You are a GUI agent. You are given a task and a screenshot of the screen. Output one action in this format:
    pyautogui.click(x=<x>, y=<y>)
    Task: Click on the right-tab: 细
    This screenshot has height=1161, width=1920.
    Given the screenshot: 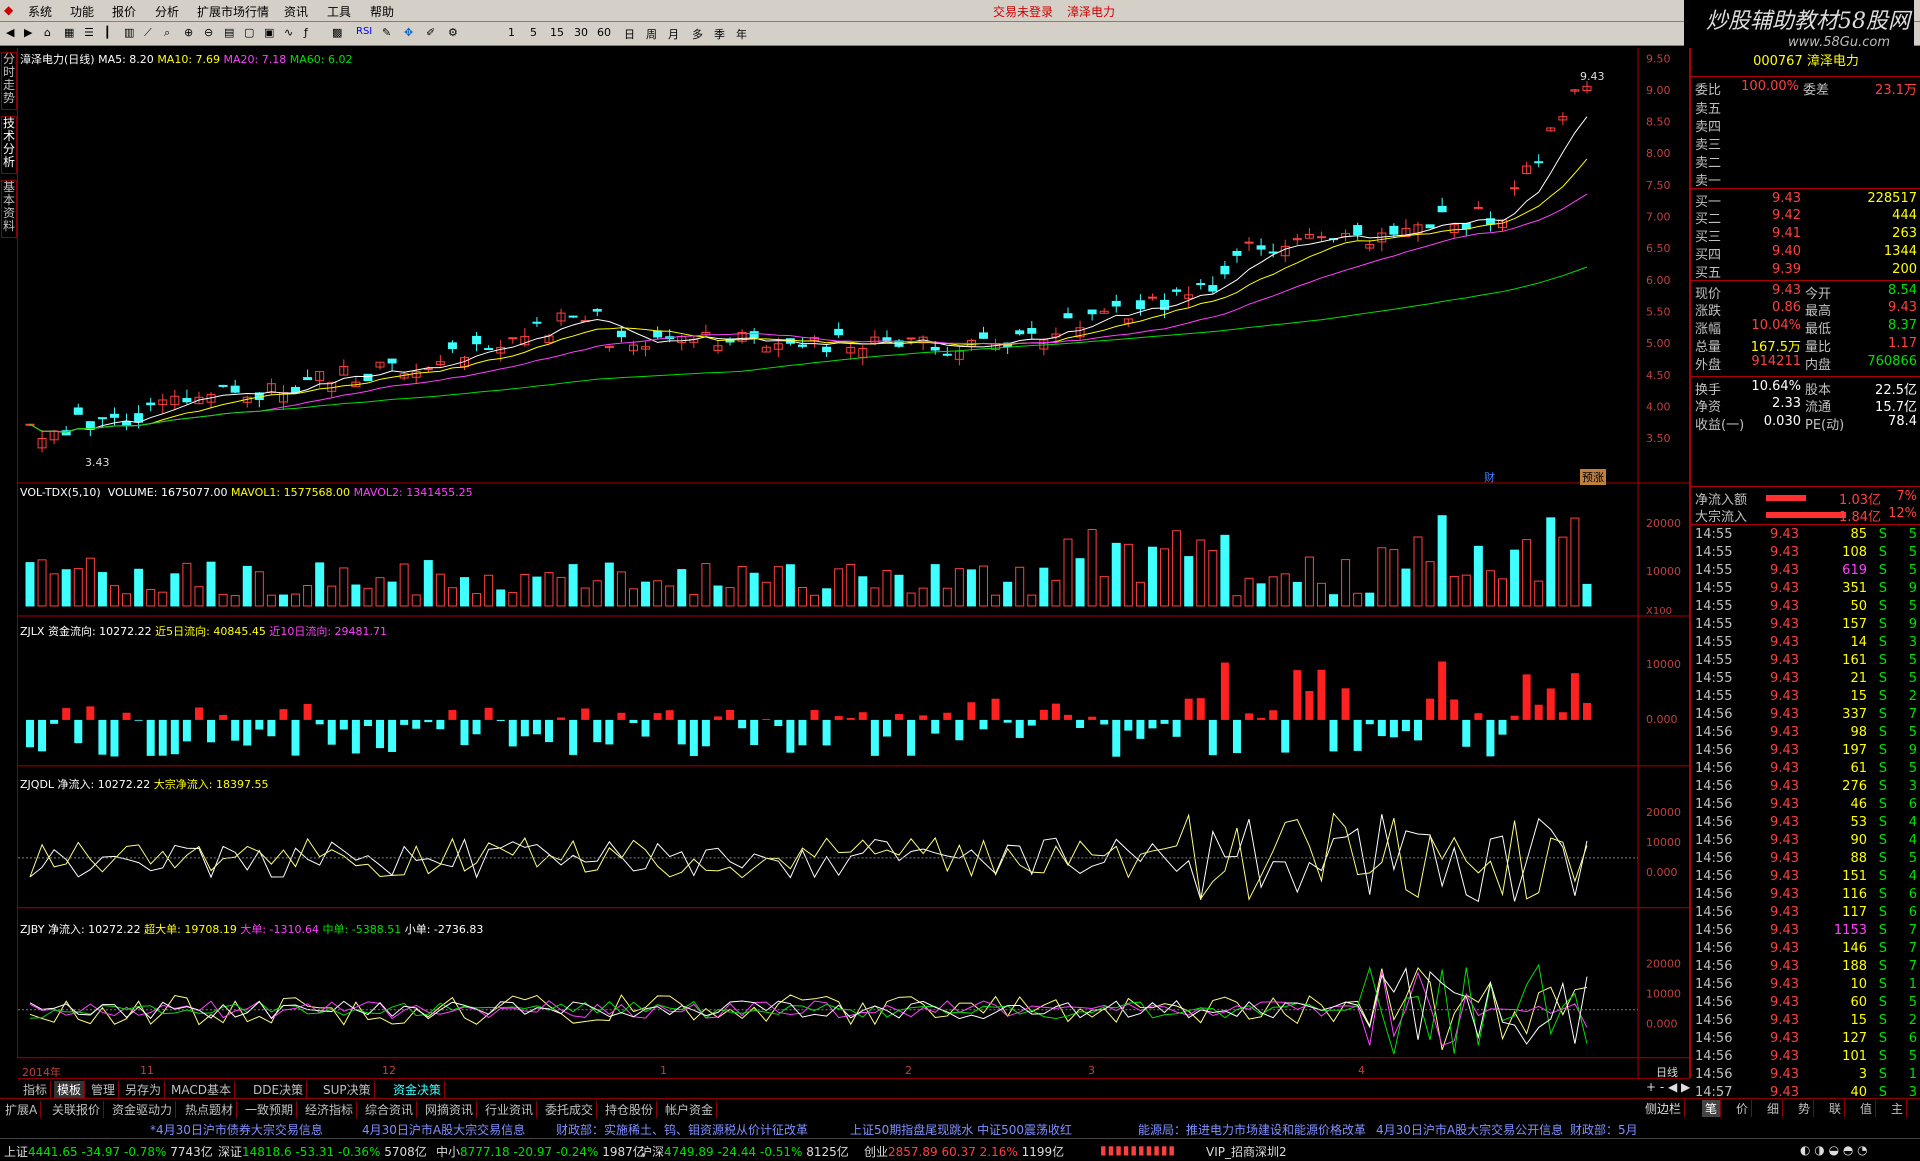 What is the action you would take?
    pyautogui.click(x=1774, y=1108)
    